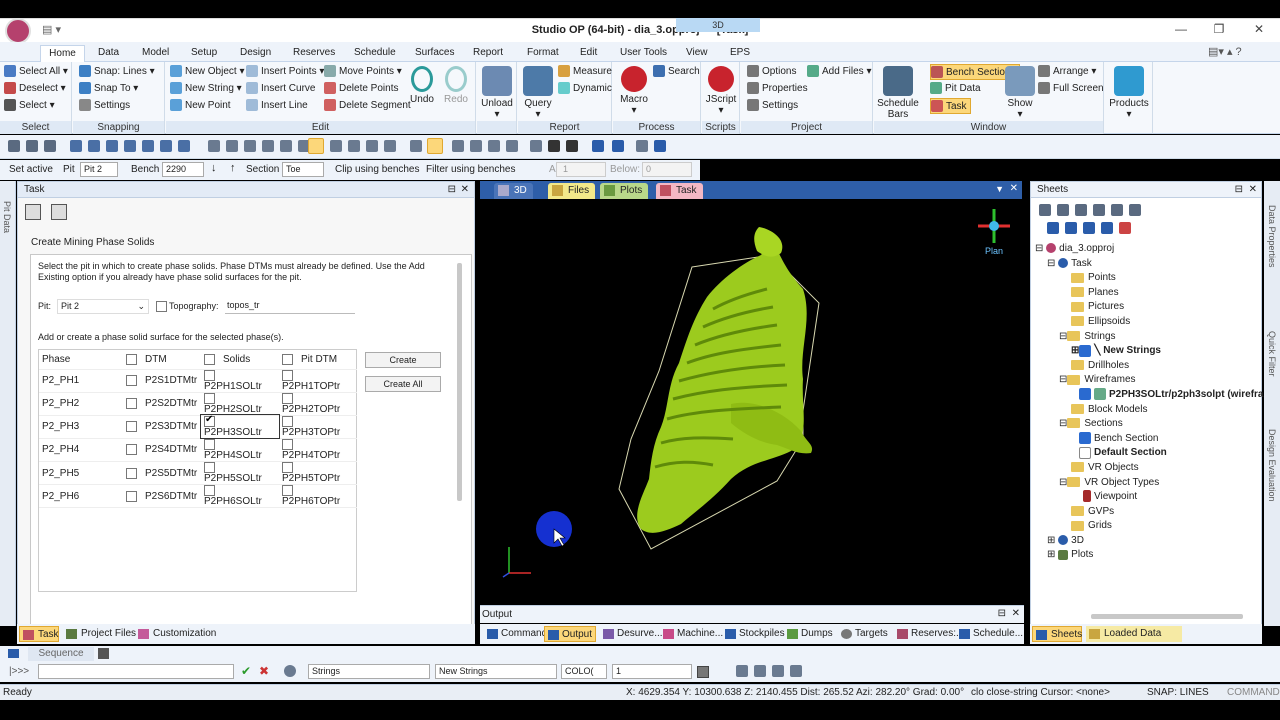  Describe the element at coordinates (207, 72) in the screenshot. I see `new-object-button: New Object ▾` at that location.